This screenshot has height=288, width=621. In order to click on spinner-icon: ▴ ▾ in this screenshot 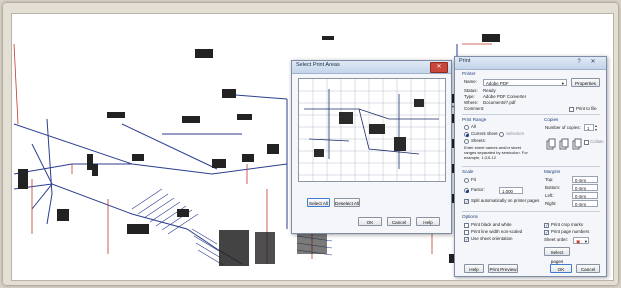, I will do `click(596, 128)`.